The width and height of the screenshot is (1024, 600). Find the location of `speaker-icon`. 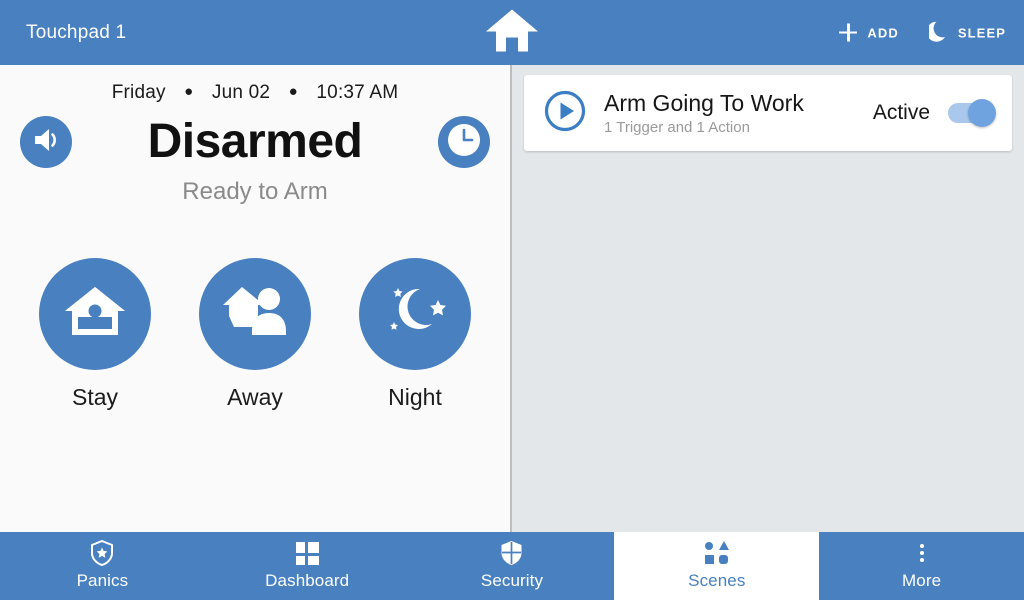

speaker-icon is located at coordinates (46, 142).